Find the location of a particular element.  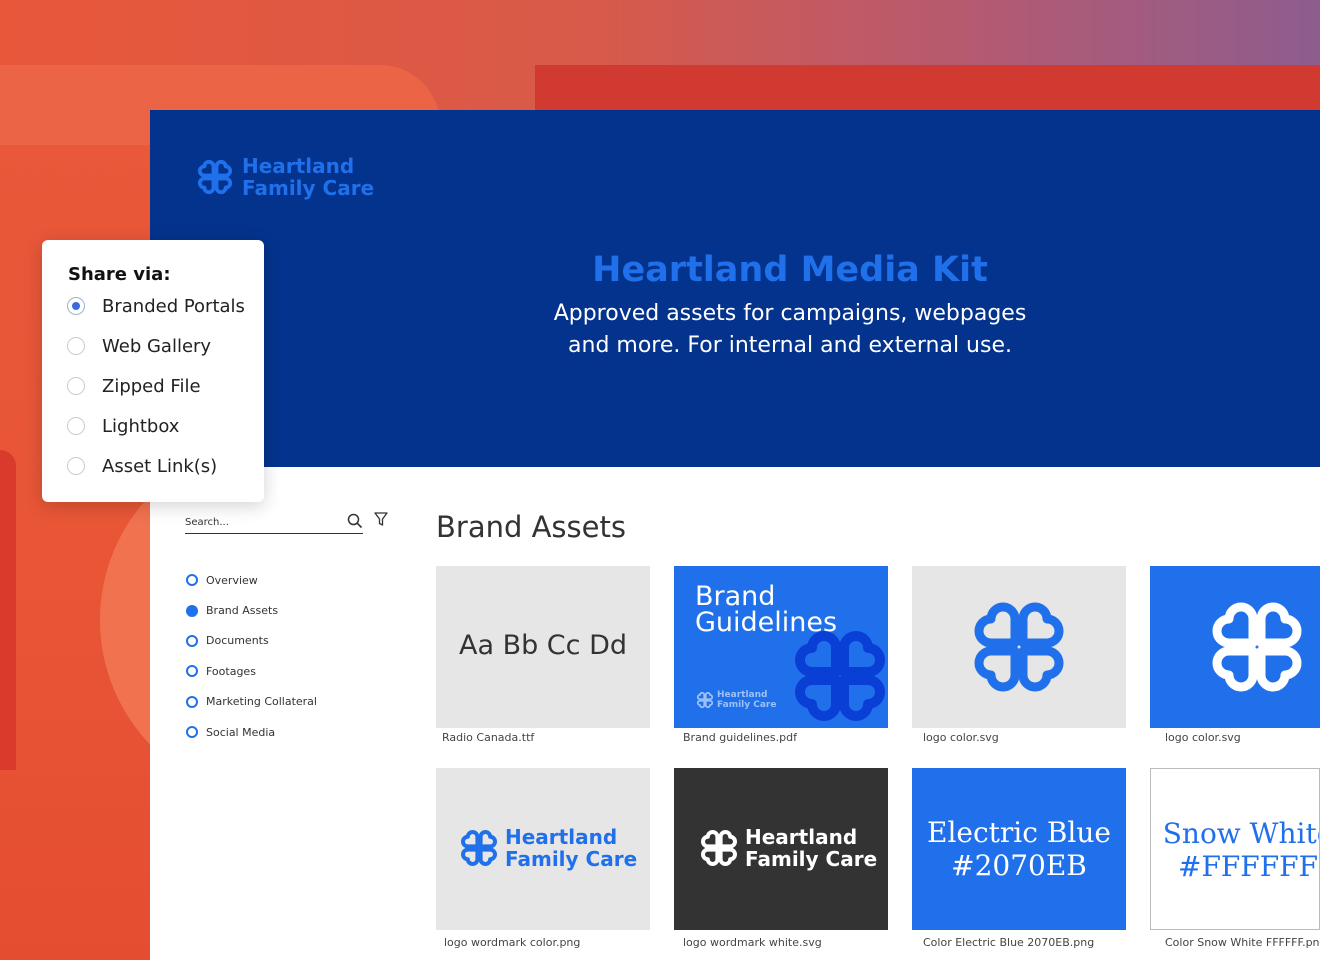

asset-tile-logo-color is located at coordinates (1019, 647).